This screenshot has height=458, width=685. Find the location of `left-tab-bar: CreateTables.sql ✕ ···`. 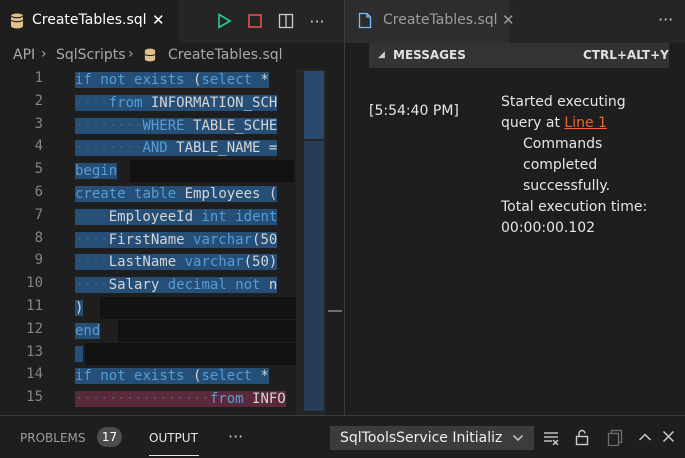

left-tab-bar: CreateTables.sql ✕ ··· is located at coordinates (172, 21).